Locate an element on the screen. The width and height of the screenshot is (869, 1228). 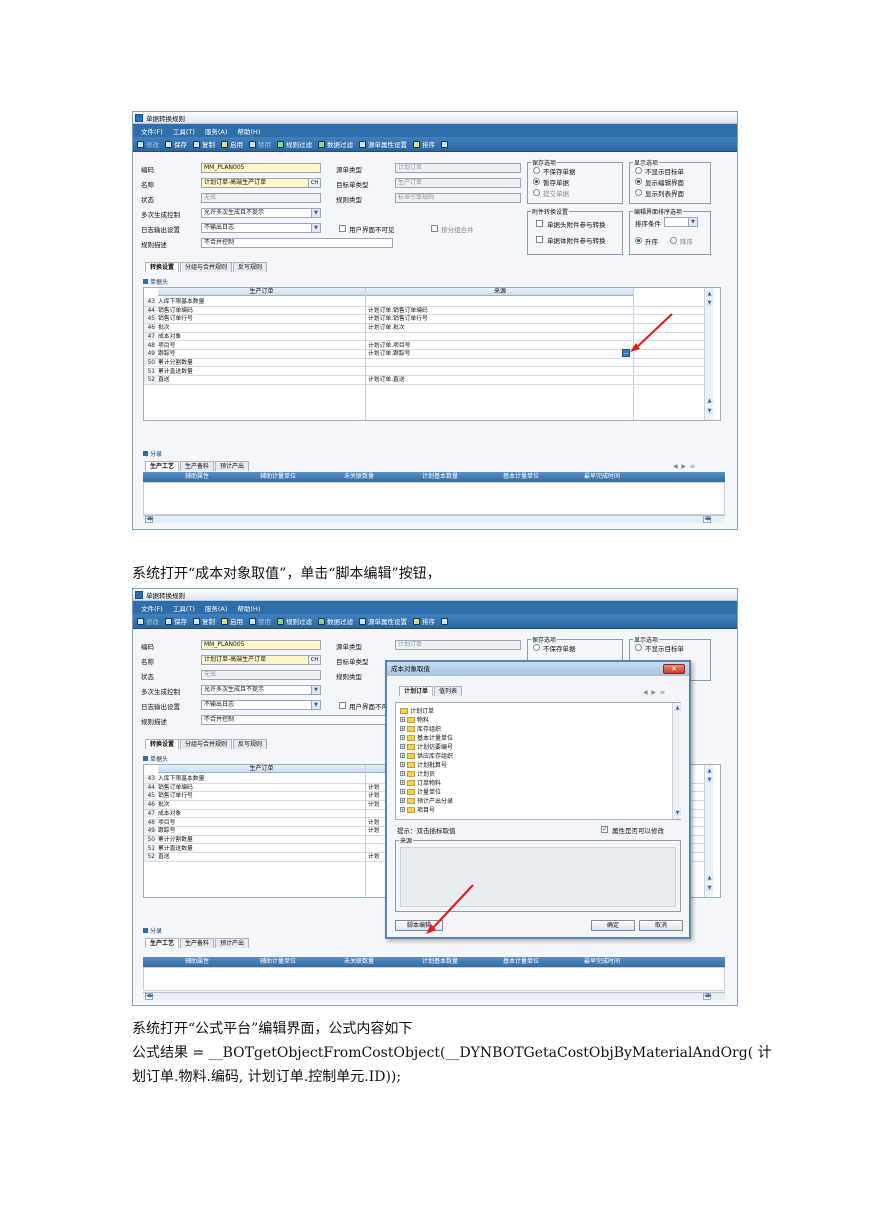
menu-file: 文件(F) is located at coordinates (152, 608).